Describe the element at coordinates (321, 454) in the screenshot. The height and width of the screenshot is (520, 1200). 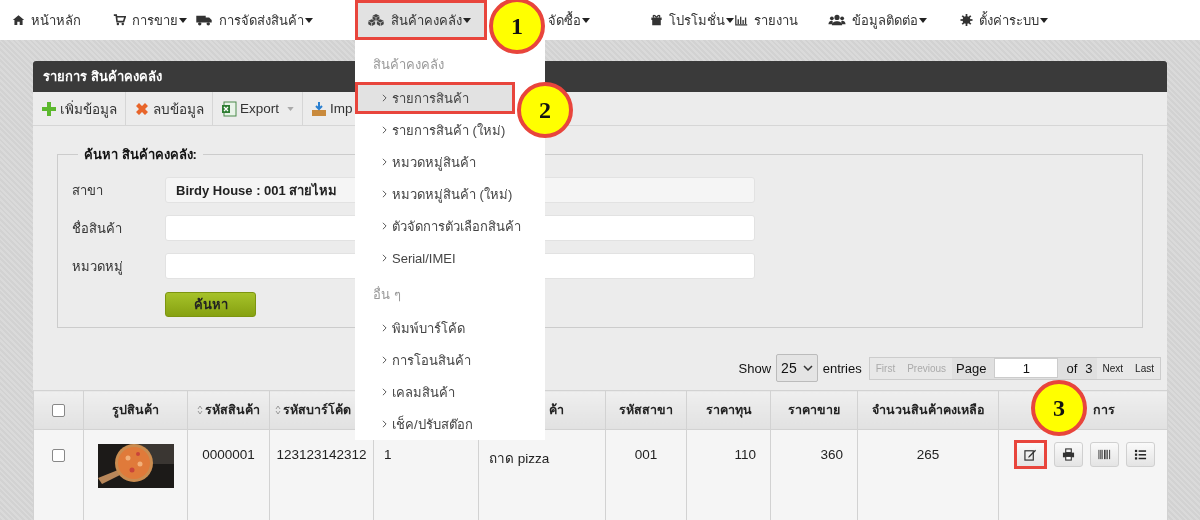
I see `table-cell: 123123142312` at that location.